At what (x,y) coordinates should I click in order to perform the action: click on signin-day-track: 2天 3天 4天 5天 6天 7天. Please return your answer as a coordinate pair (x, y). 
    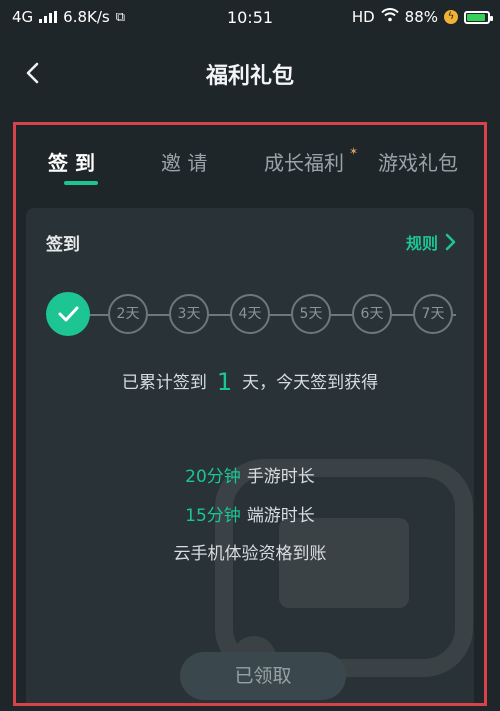
    Looking at the image, I should click on (256, 315).